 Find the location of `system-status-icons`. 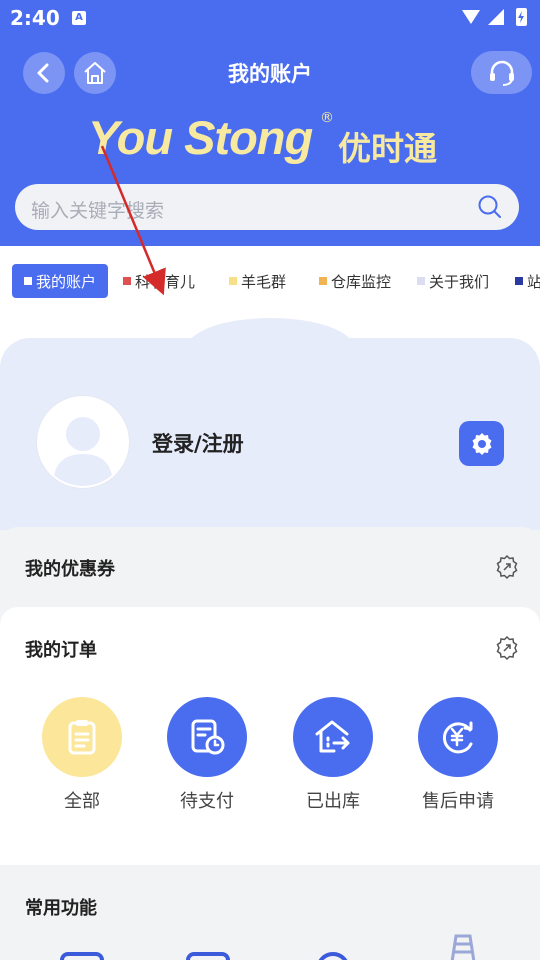

system-status-icons is located at coordinates (494, 17).